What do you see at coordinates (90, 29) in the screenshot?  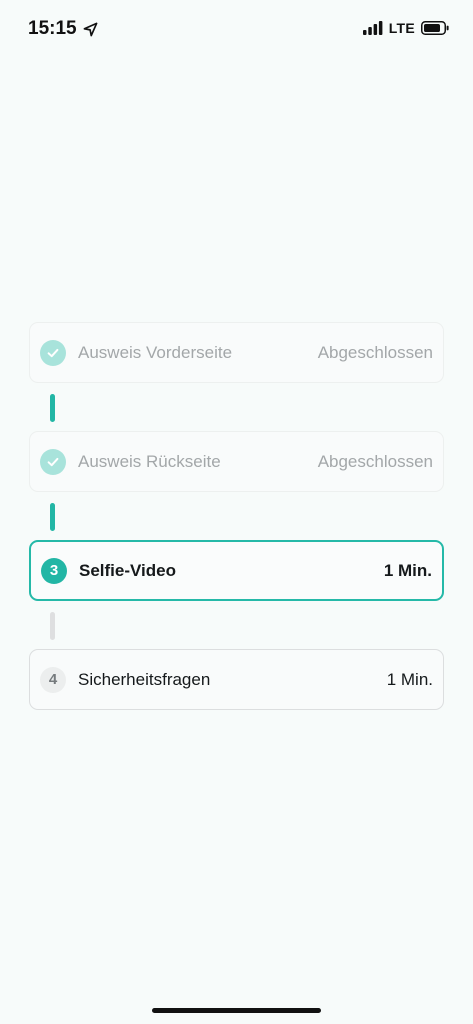 I see `location-arrow-icon` at bounding box center [90, 29].